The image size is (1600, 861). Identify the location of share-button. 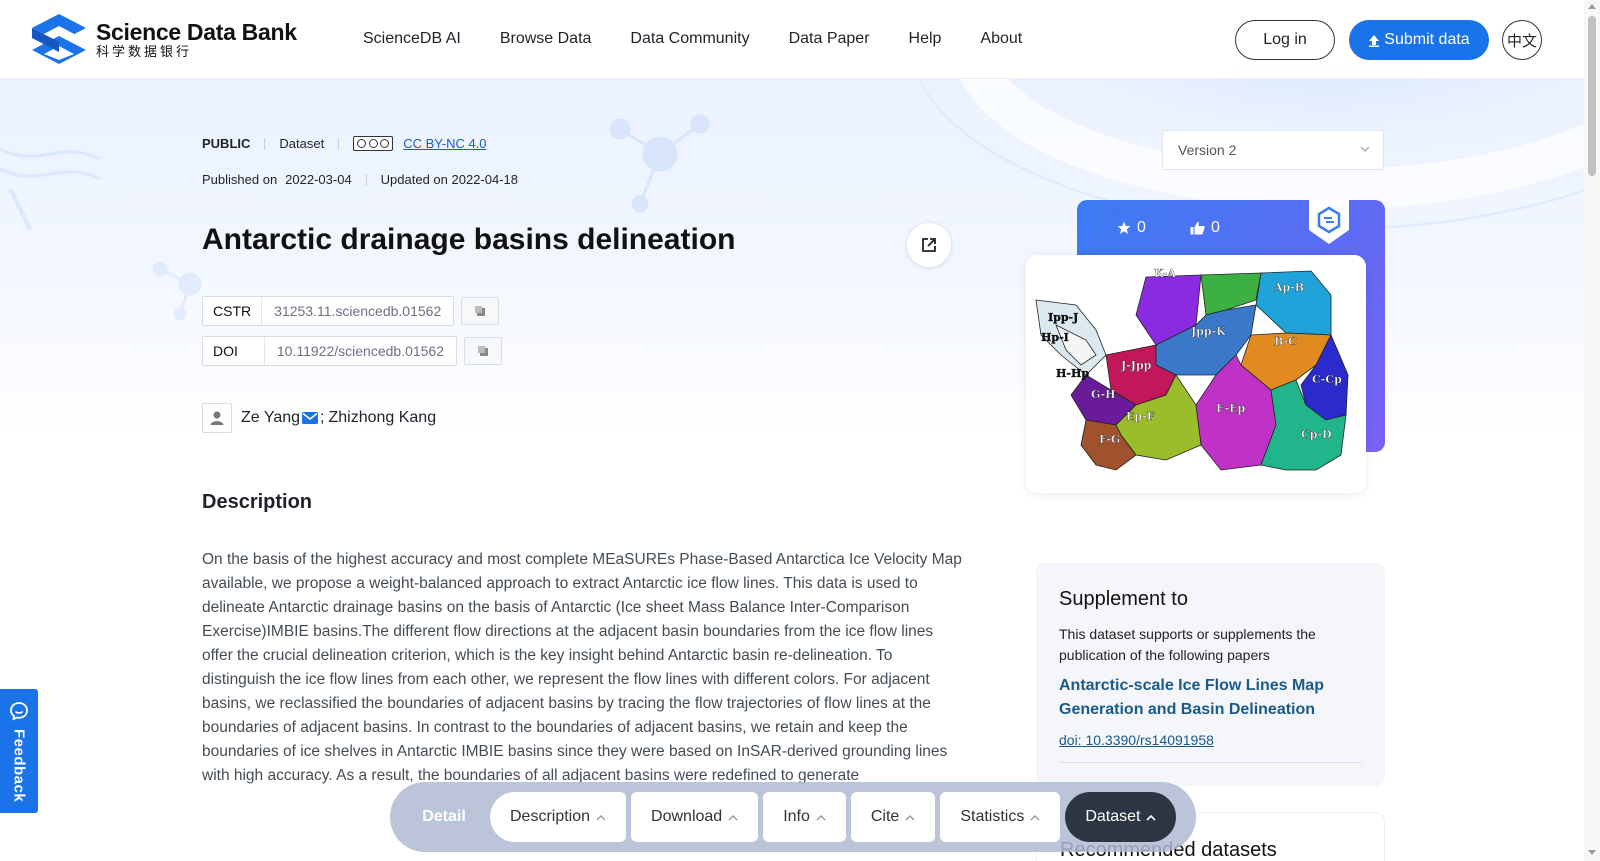
(929, 245).